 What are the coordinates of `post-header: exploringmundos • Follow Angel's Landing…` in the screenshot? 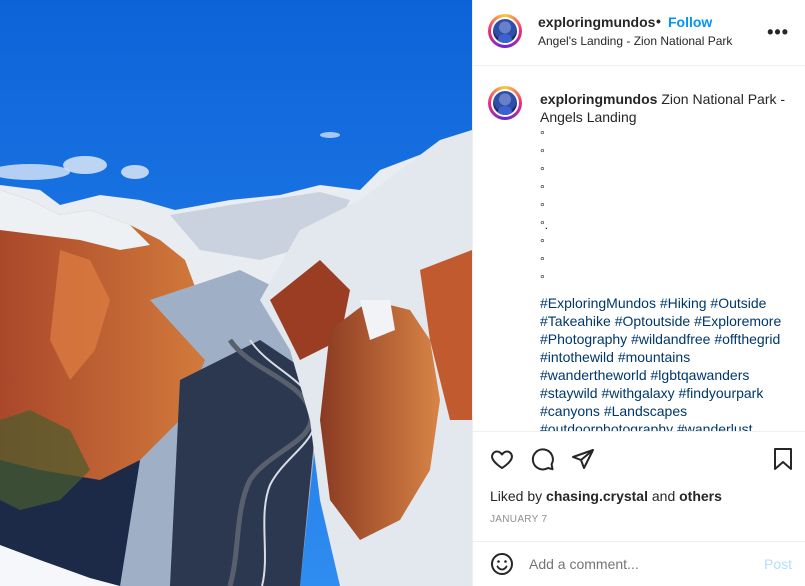 It's located at (639, 33).